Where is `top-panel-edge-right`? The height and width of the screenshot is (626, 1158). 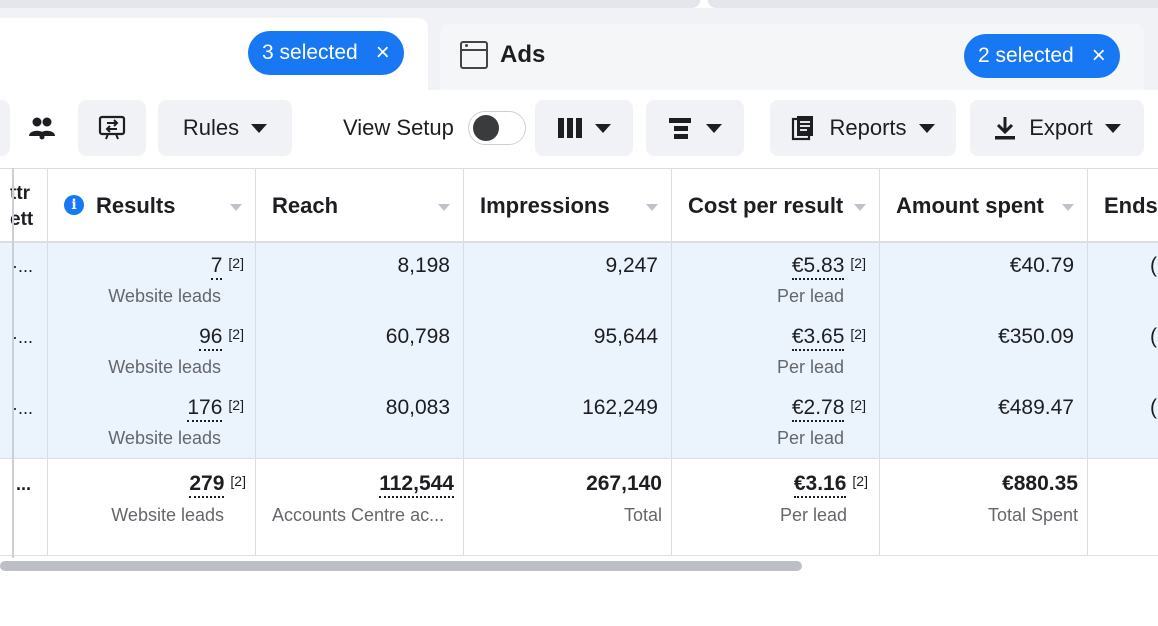 top-panel-edge-right is located at coordinates (933, 4).